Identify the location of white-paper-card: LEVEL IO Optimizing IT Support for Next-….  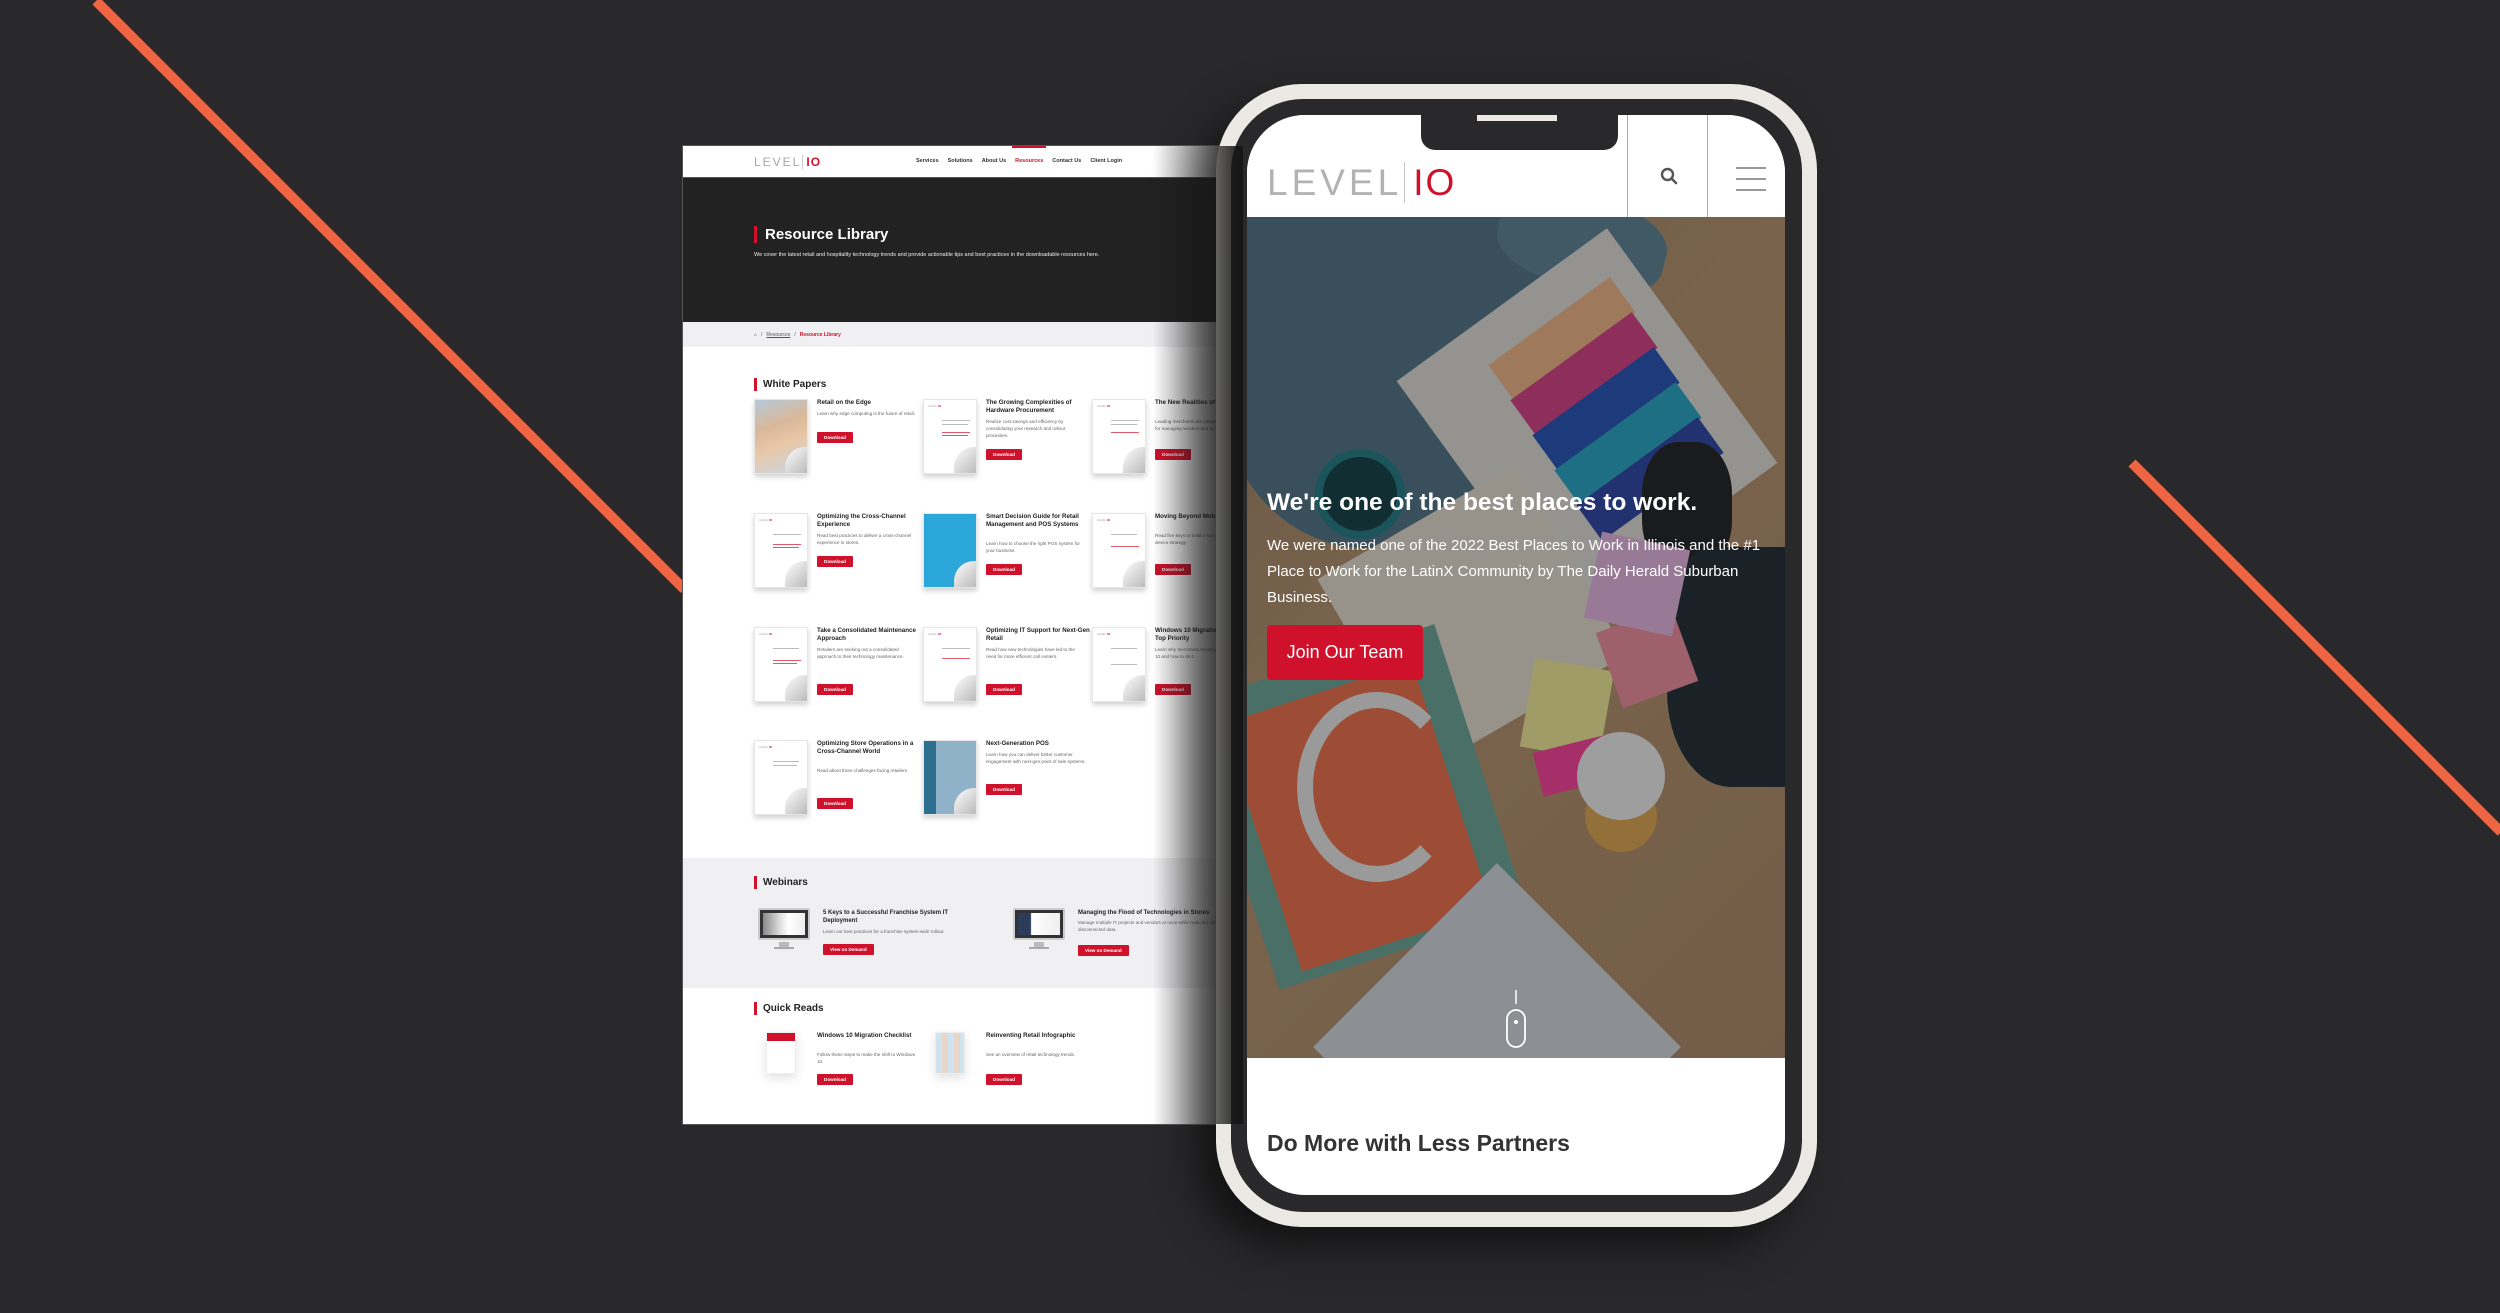
(1008, 667).